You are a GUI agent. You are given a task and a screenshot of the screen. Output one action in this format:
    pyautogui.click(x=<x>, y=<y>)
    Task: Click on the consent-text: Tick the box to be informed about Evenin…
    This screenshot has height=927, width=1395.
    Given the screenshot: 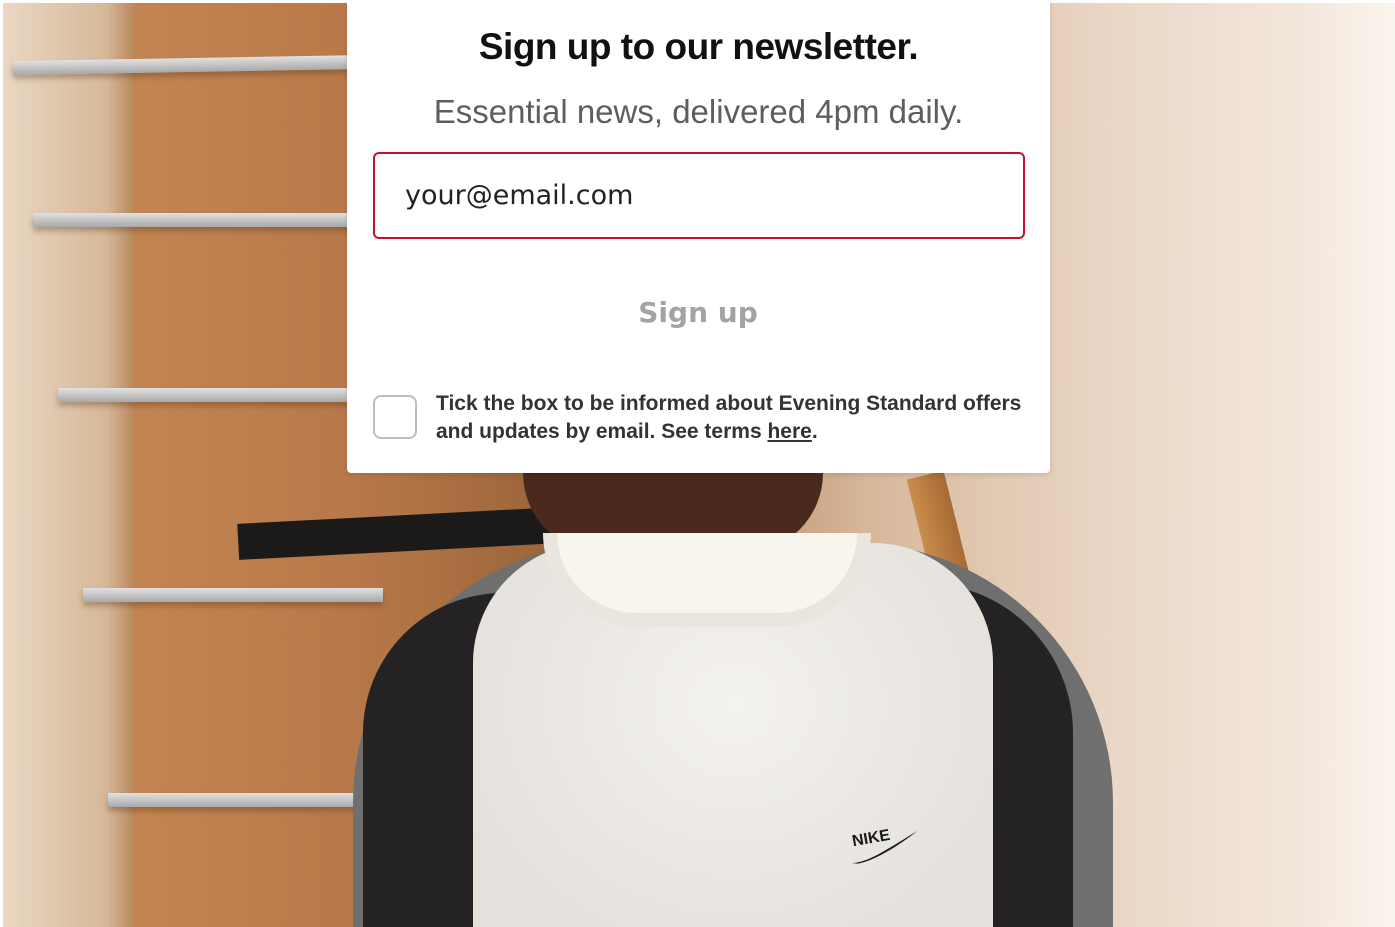 What is the action you would take?
    pyautogui.click(x=729, y=417)
    